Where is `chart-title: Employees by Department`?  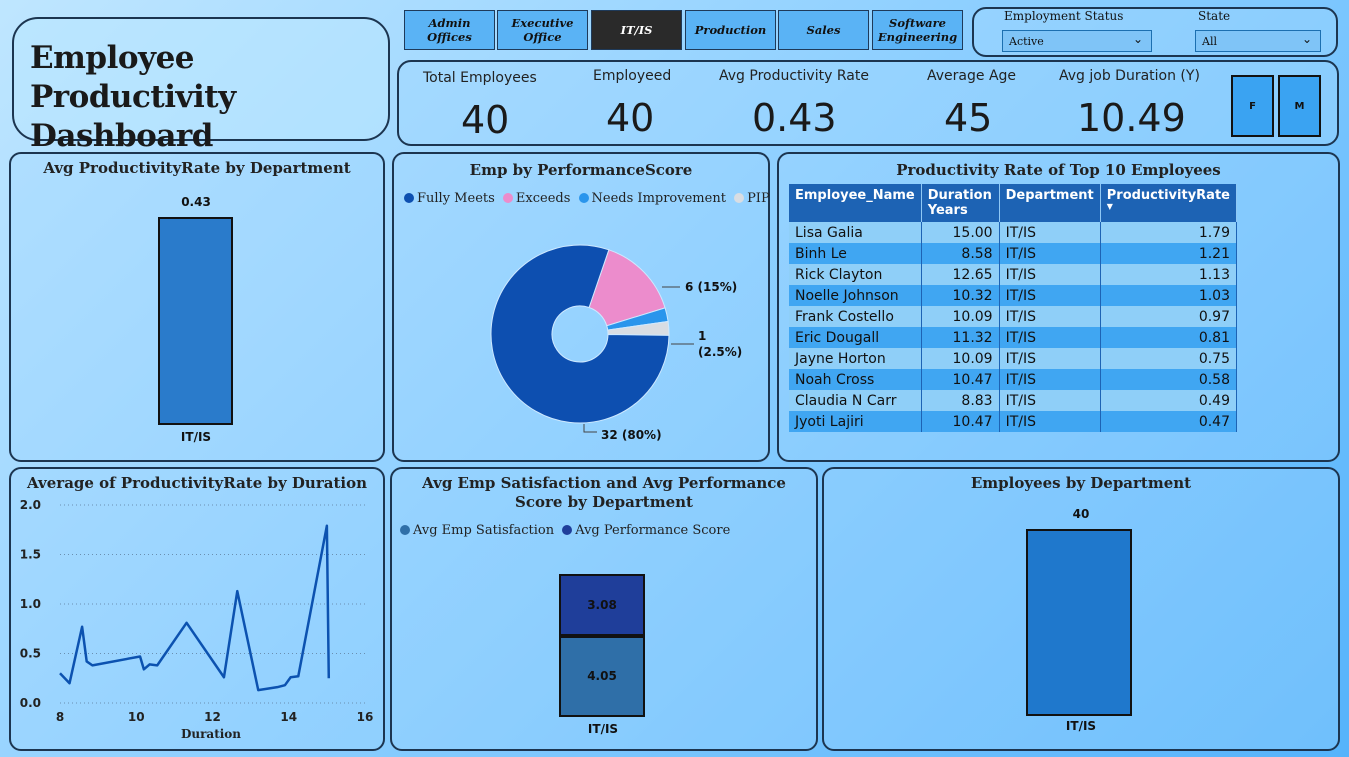 chart-title: Employees by Department is located at coordinates (1081, 483).